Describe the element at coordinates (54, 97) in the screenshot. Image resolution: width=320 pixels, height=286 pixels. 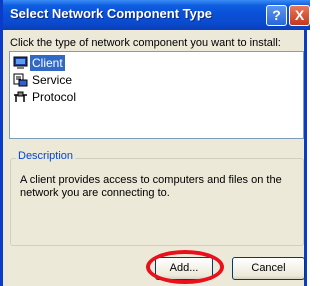
I see `list-item-label: Protocol` at that location.